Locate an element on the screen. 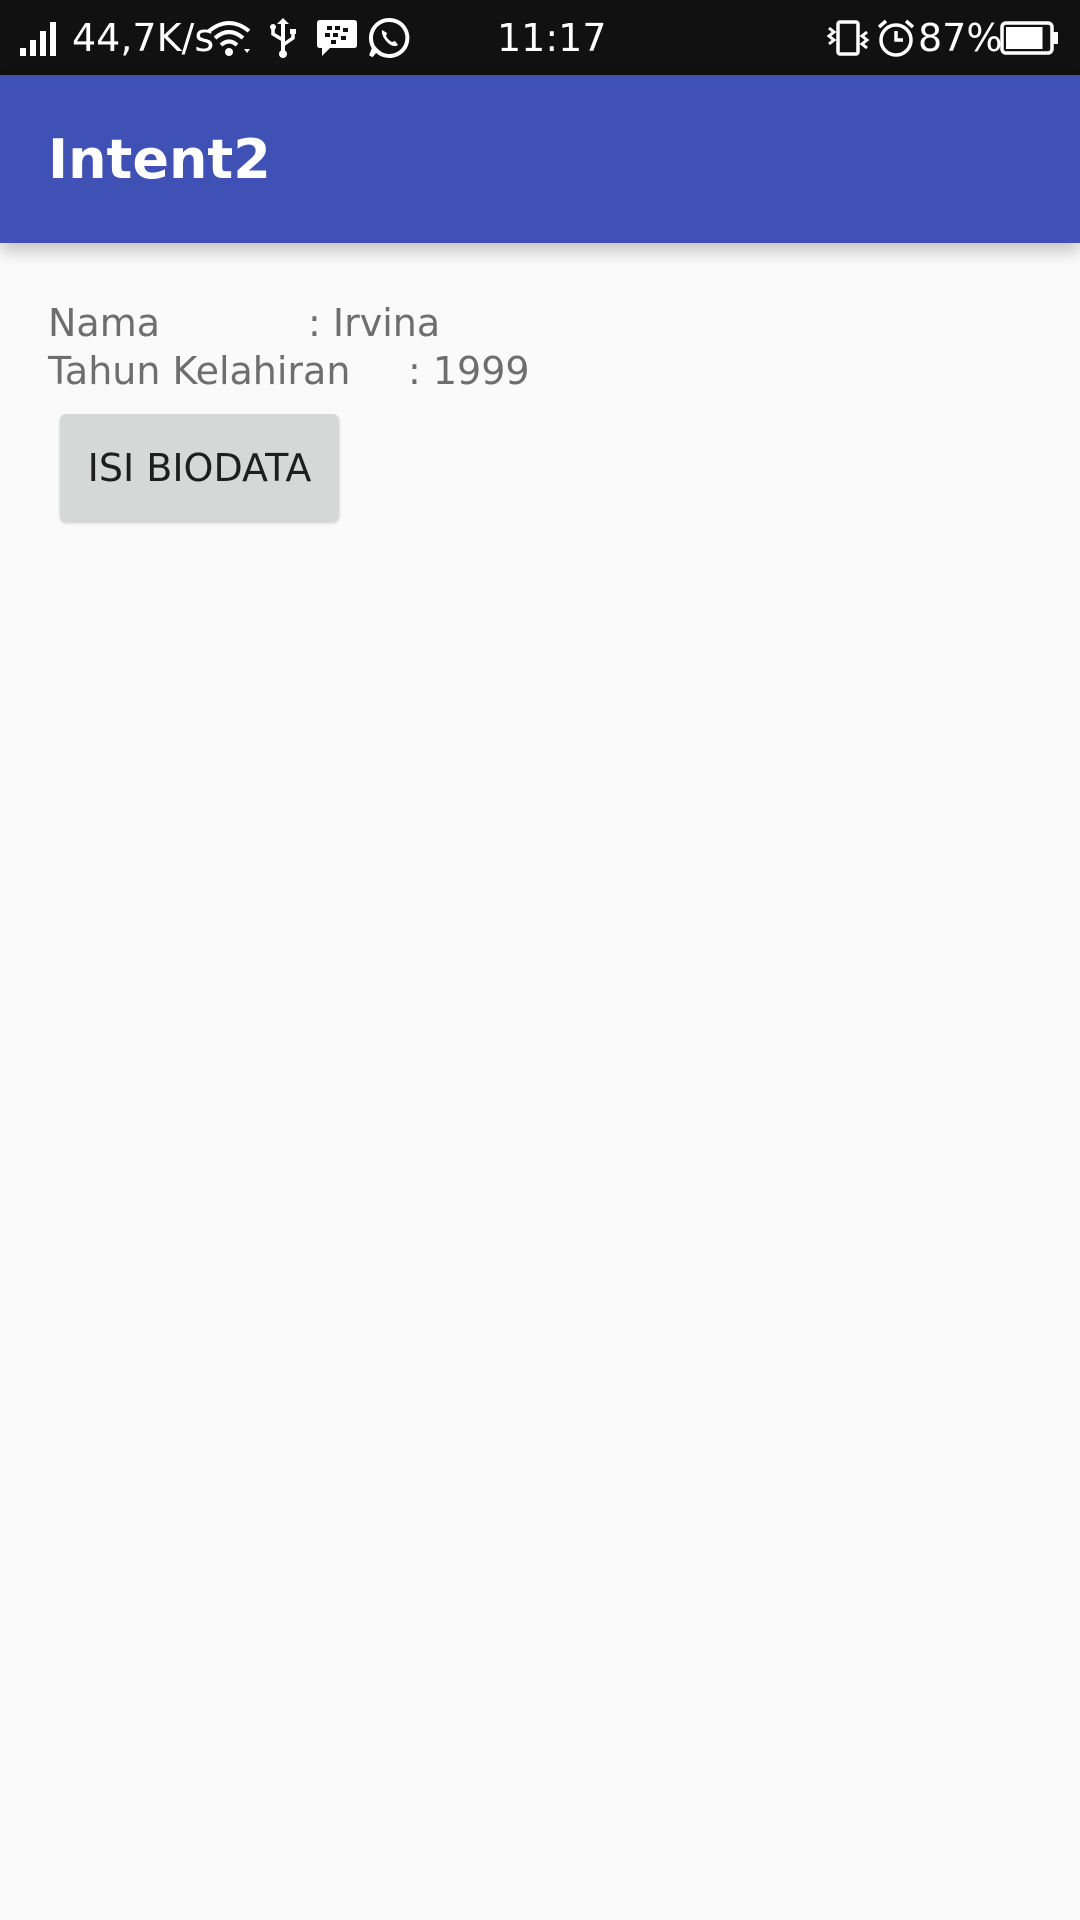  app-bar: Intent2 is located at coordinates (540, 159).